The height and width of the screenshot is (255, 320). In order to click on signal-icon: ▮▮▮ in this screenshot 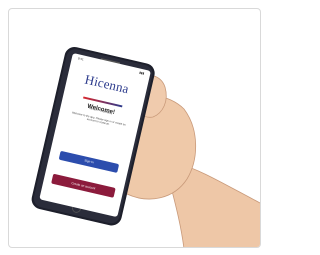, I will do `click(141, 73)`.